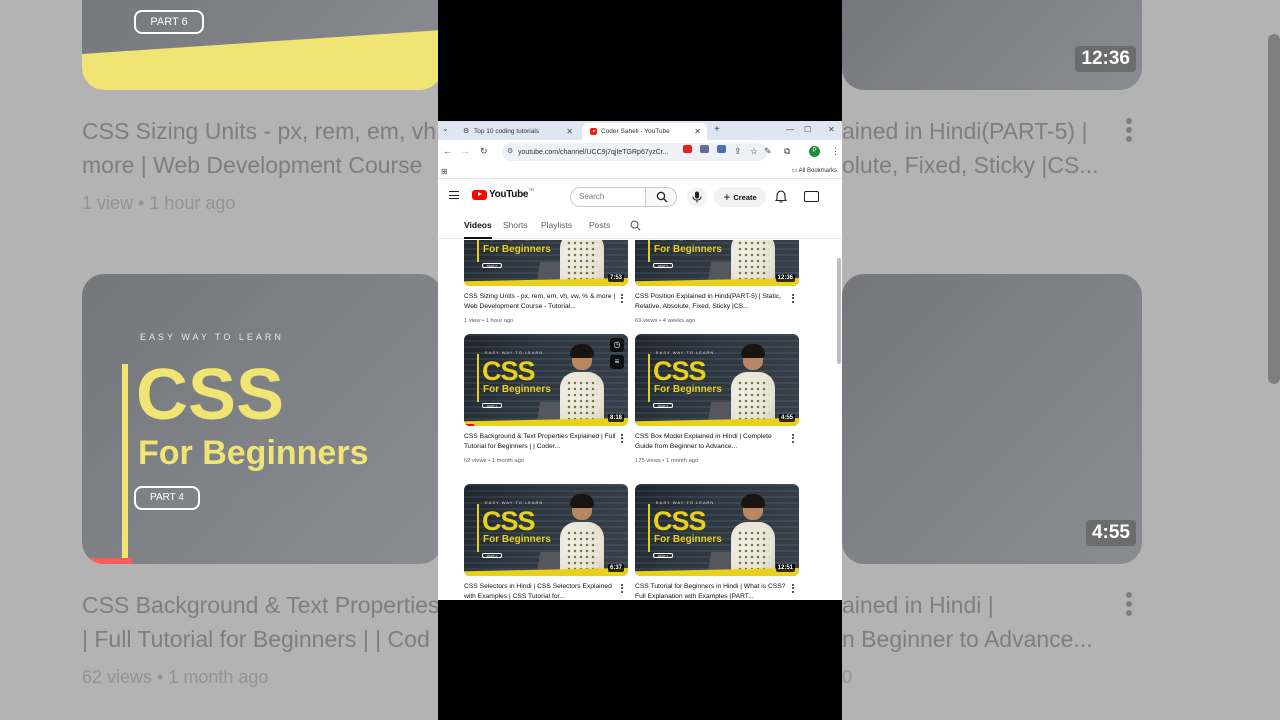 This screenshot has height=720, width=1280. What do you see at coordinates (492, 555) in the screenshot?
I see `thumb-part-badge: PART 2` at bounding box center [492, 555].